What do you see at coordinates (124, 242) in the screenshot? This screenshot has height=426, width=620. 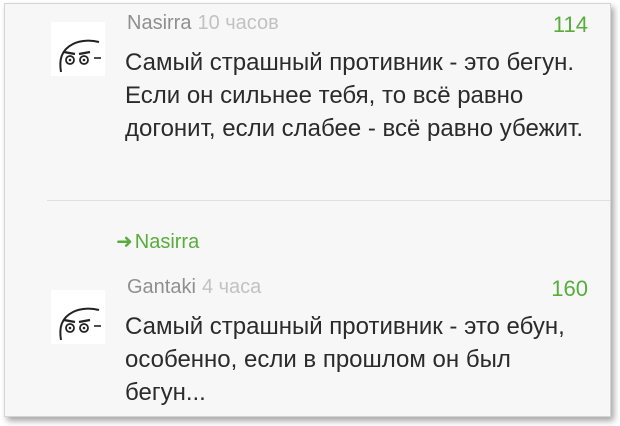 I see `reply-arrow-icon: ➜` at bounding box center [124, 242].